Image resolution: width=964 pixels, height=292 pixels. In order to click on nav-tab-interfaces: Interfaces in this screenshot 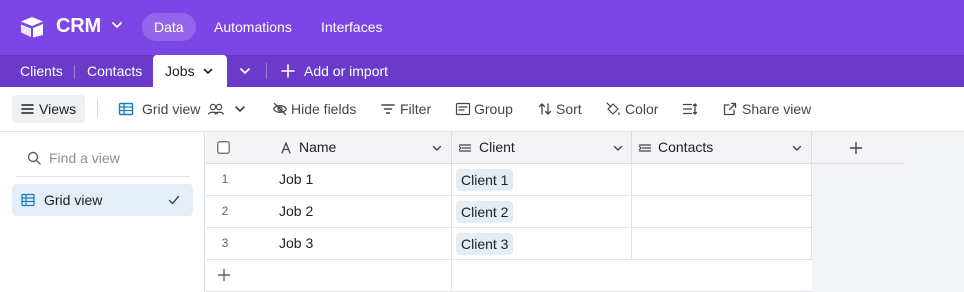, I will do `click(351, 27)`.